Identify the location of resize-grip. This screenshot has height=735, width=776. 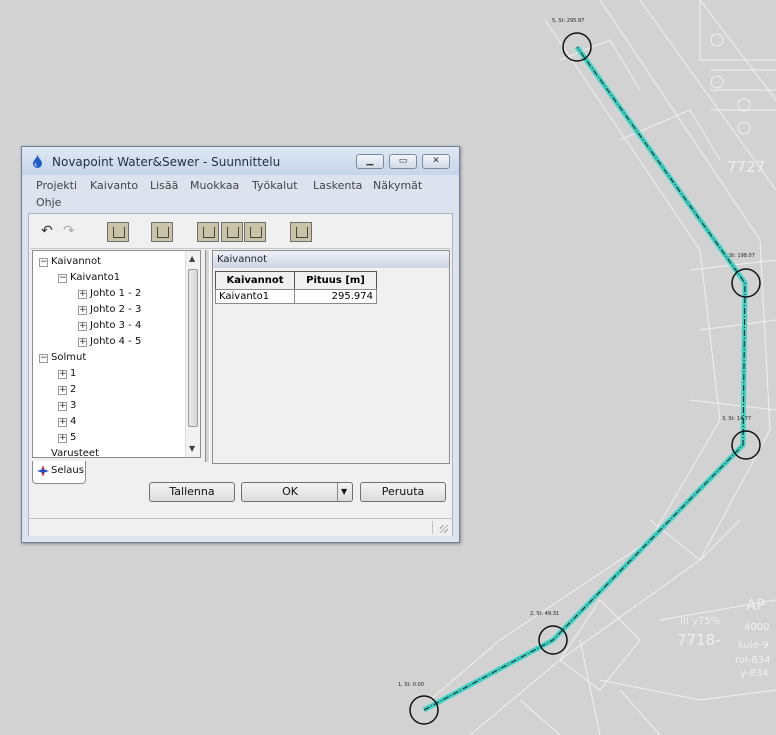
(444, 529).